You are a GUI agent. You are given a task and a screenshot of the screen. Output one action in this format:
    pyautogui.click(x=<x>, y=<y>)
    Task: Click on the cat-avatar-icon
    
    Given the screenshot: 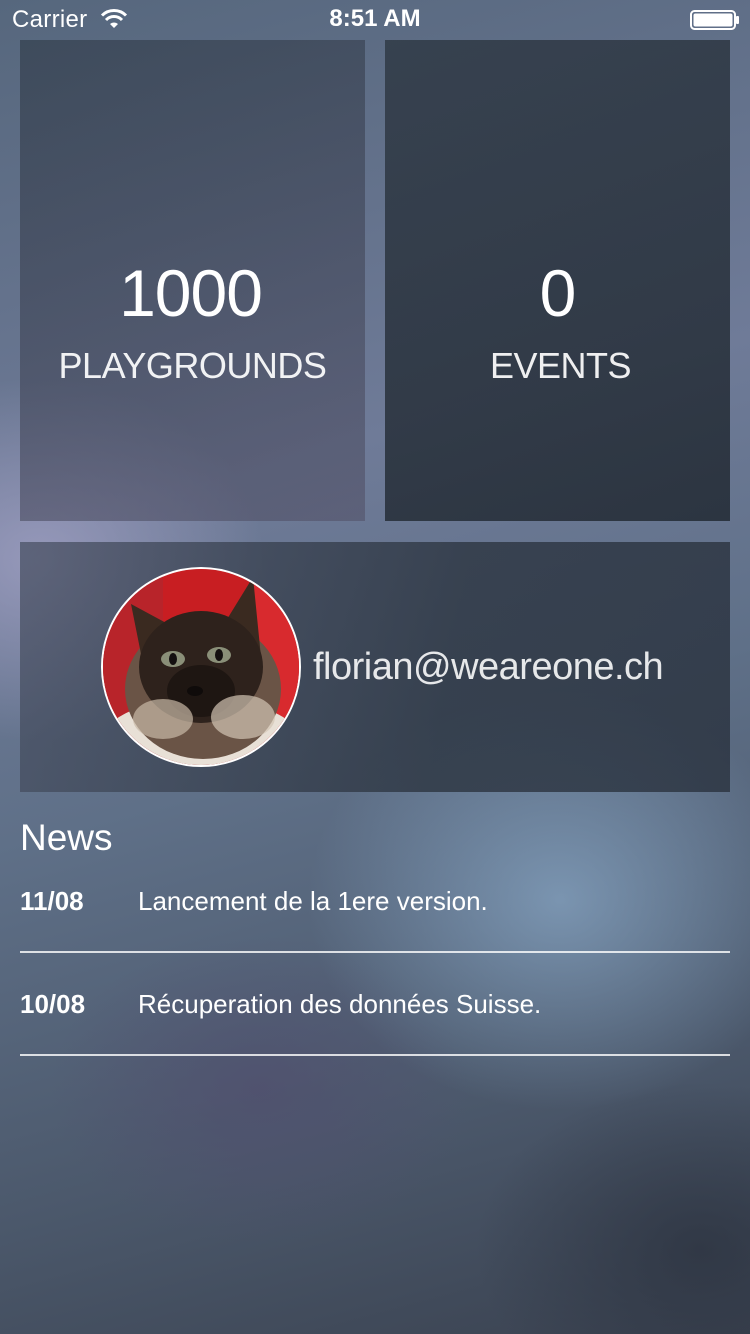 What is the action you would take?
    pyautogui.click(x=201, y=667)
    